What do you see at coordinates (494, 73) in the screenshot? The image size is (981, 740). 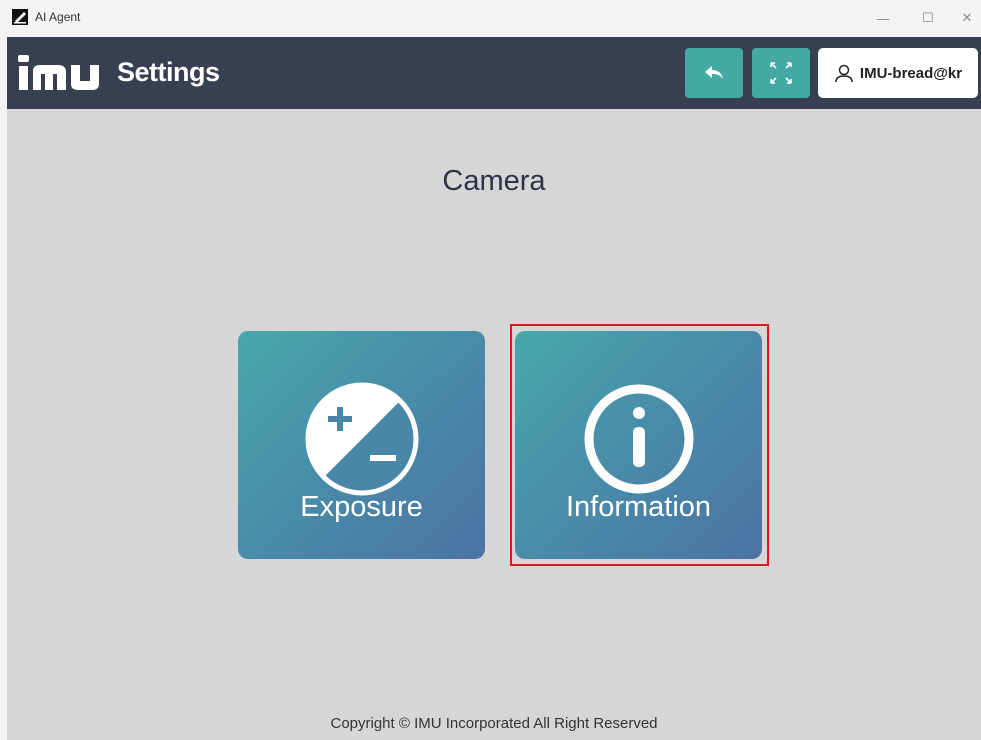 I see `app-header: Settings IMU-bread@kr` at bounding box center [494, 73].